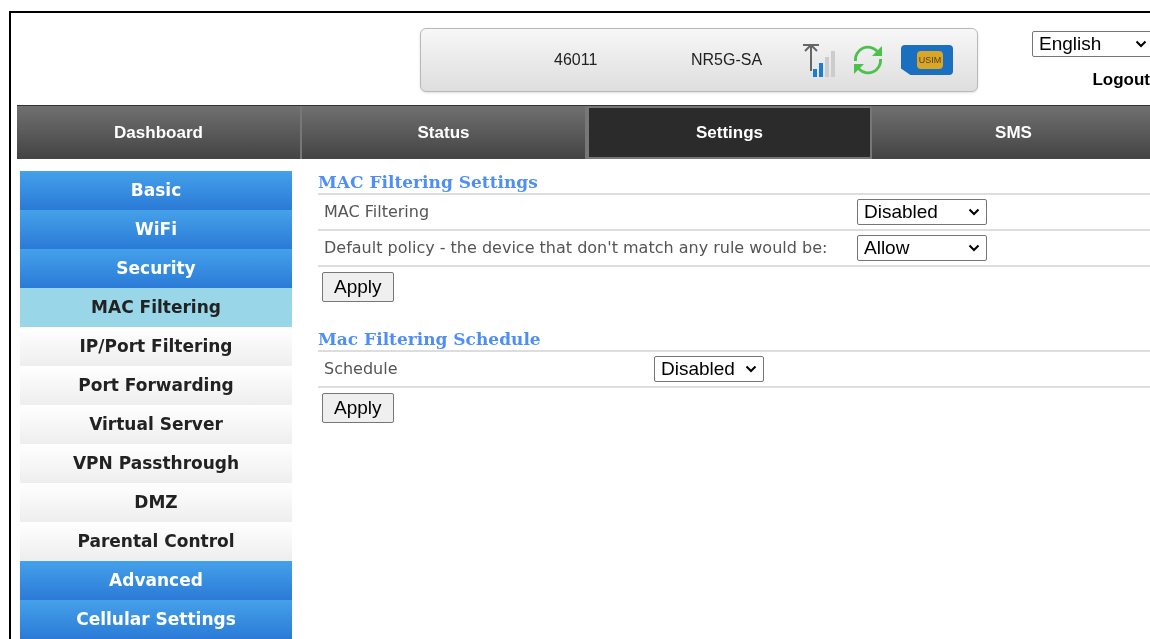  I want to click on refresh-icon, so click(868, 60).